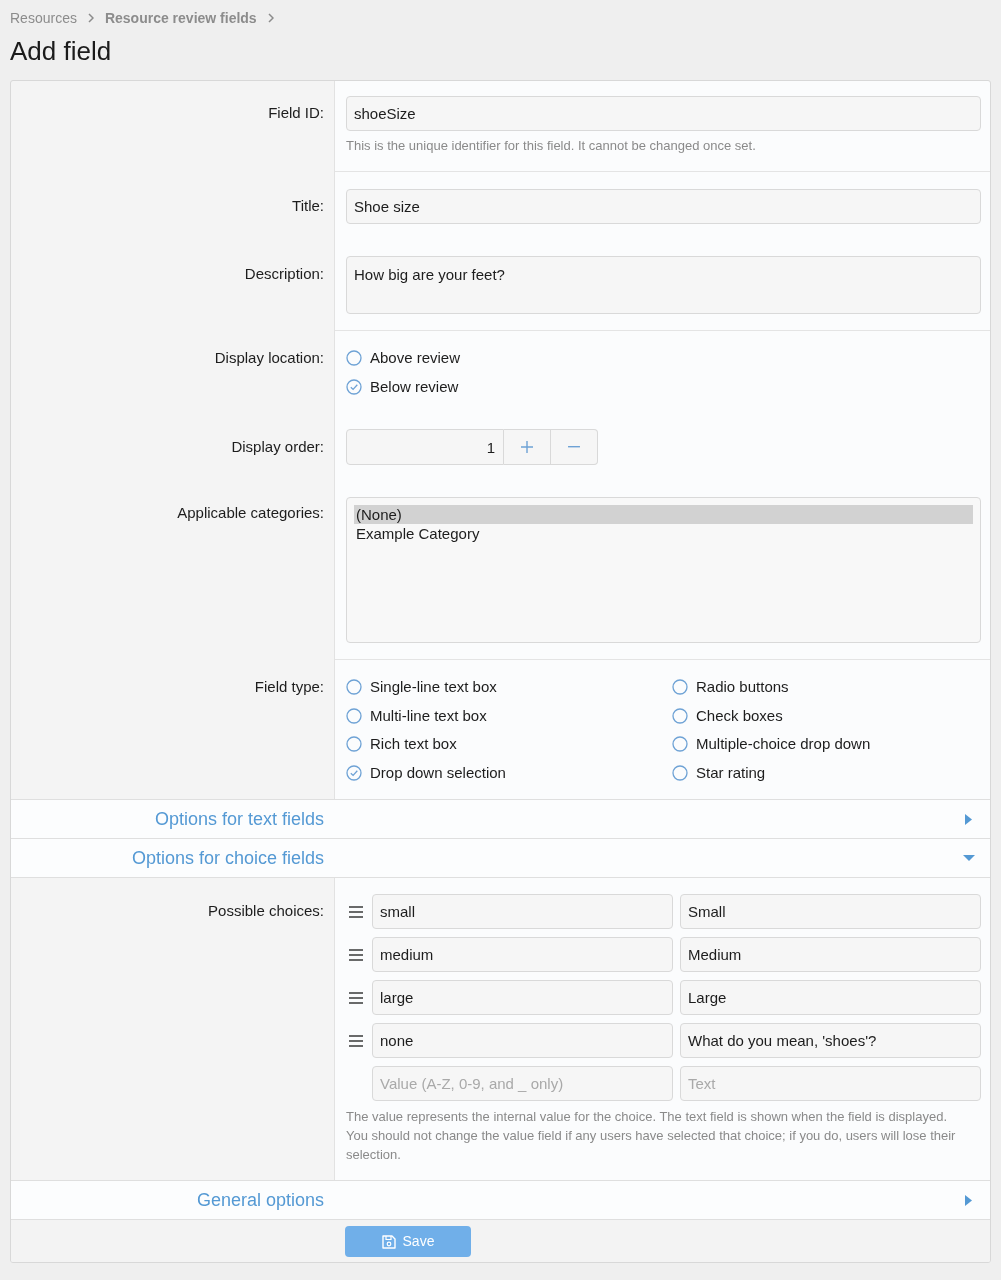  I want to click on plus-icon, so click(527, 447).